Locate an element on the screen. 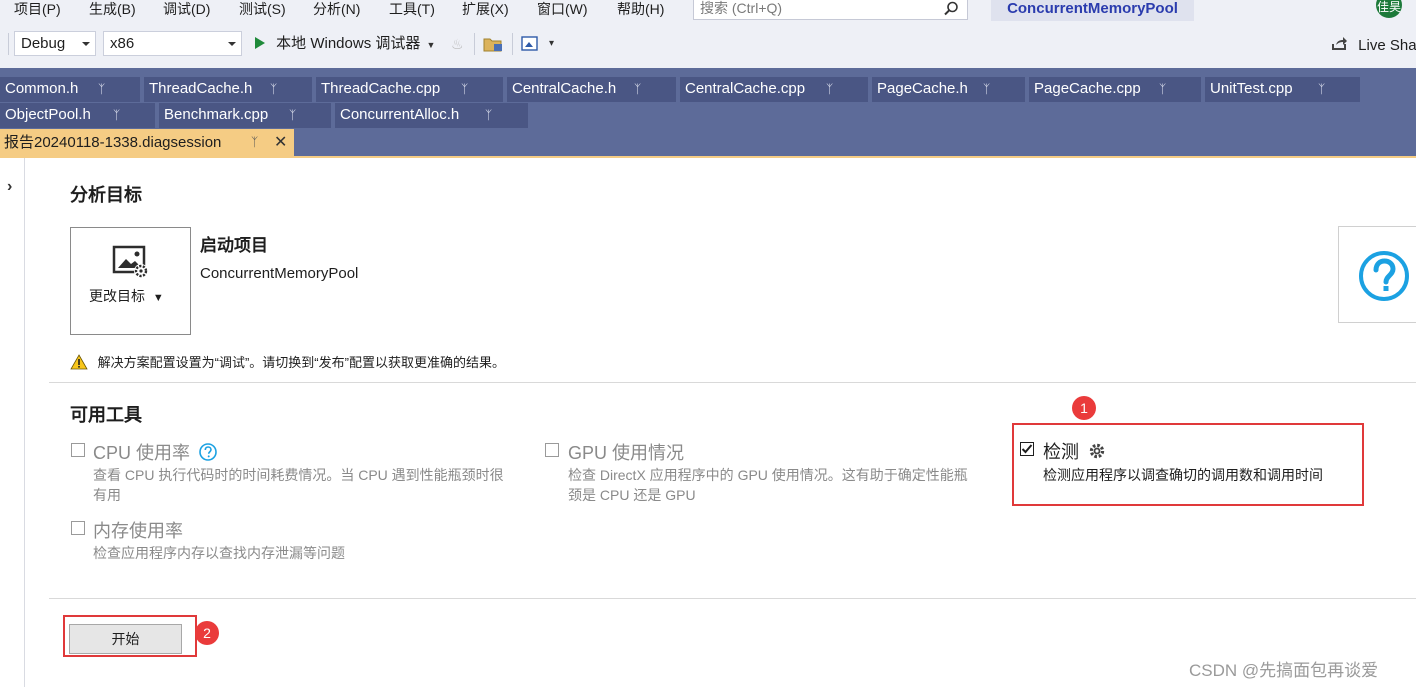 The height and width of the screenshot is (687, 1416). tab-label: 报告20240118-1338.diagsession is located at coordinates (113, 142).